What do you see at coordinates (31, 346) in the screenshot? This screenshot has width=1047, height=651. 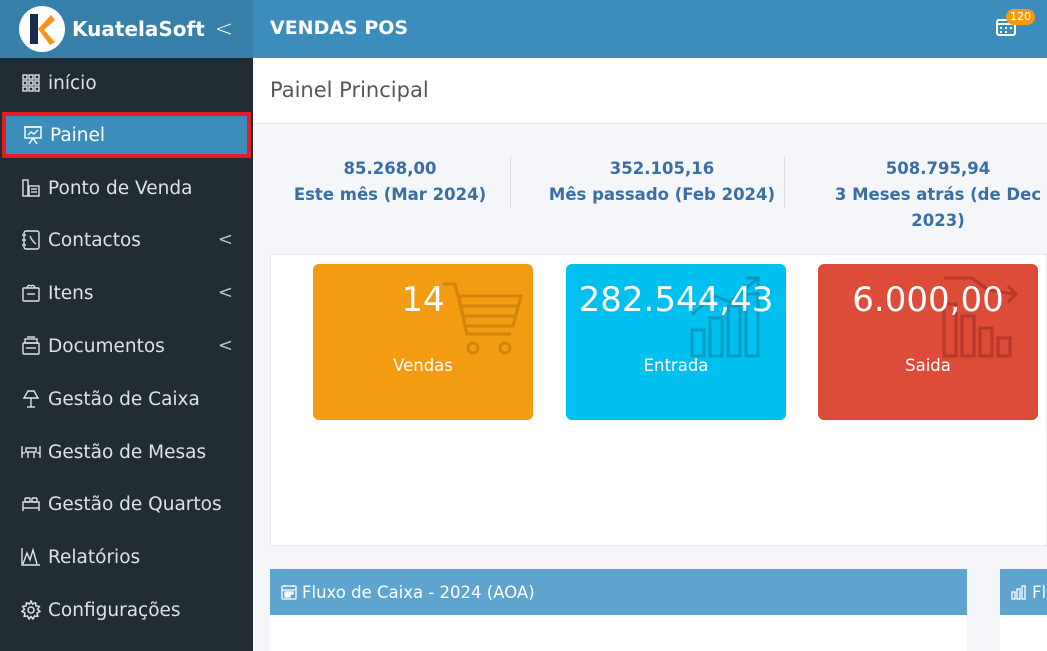 I see `documents-icon` at bounding box center [31, 346].